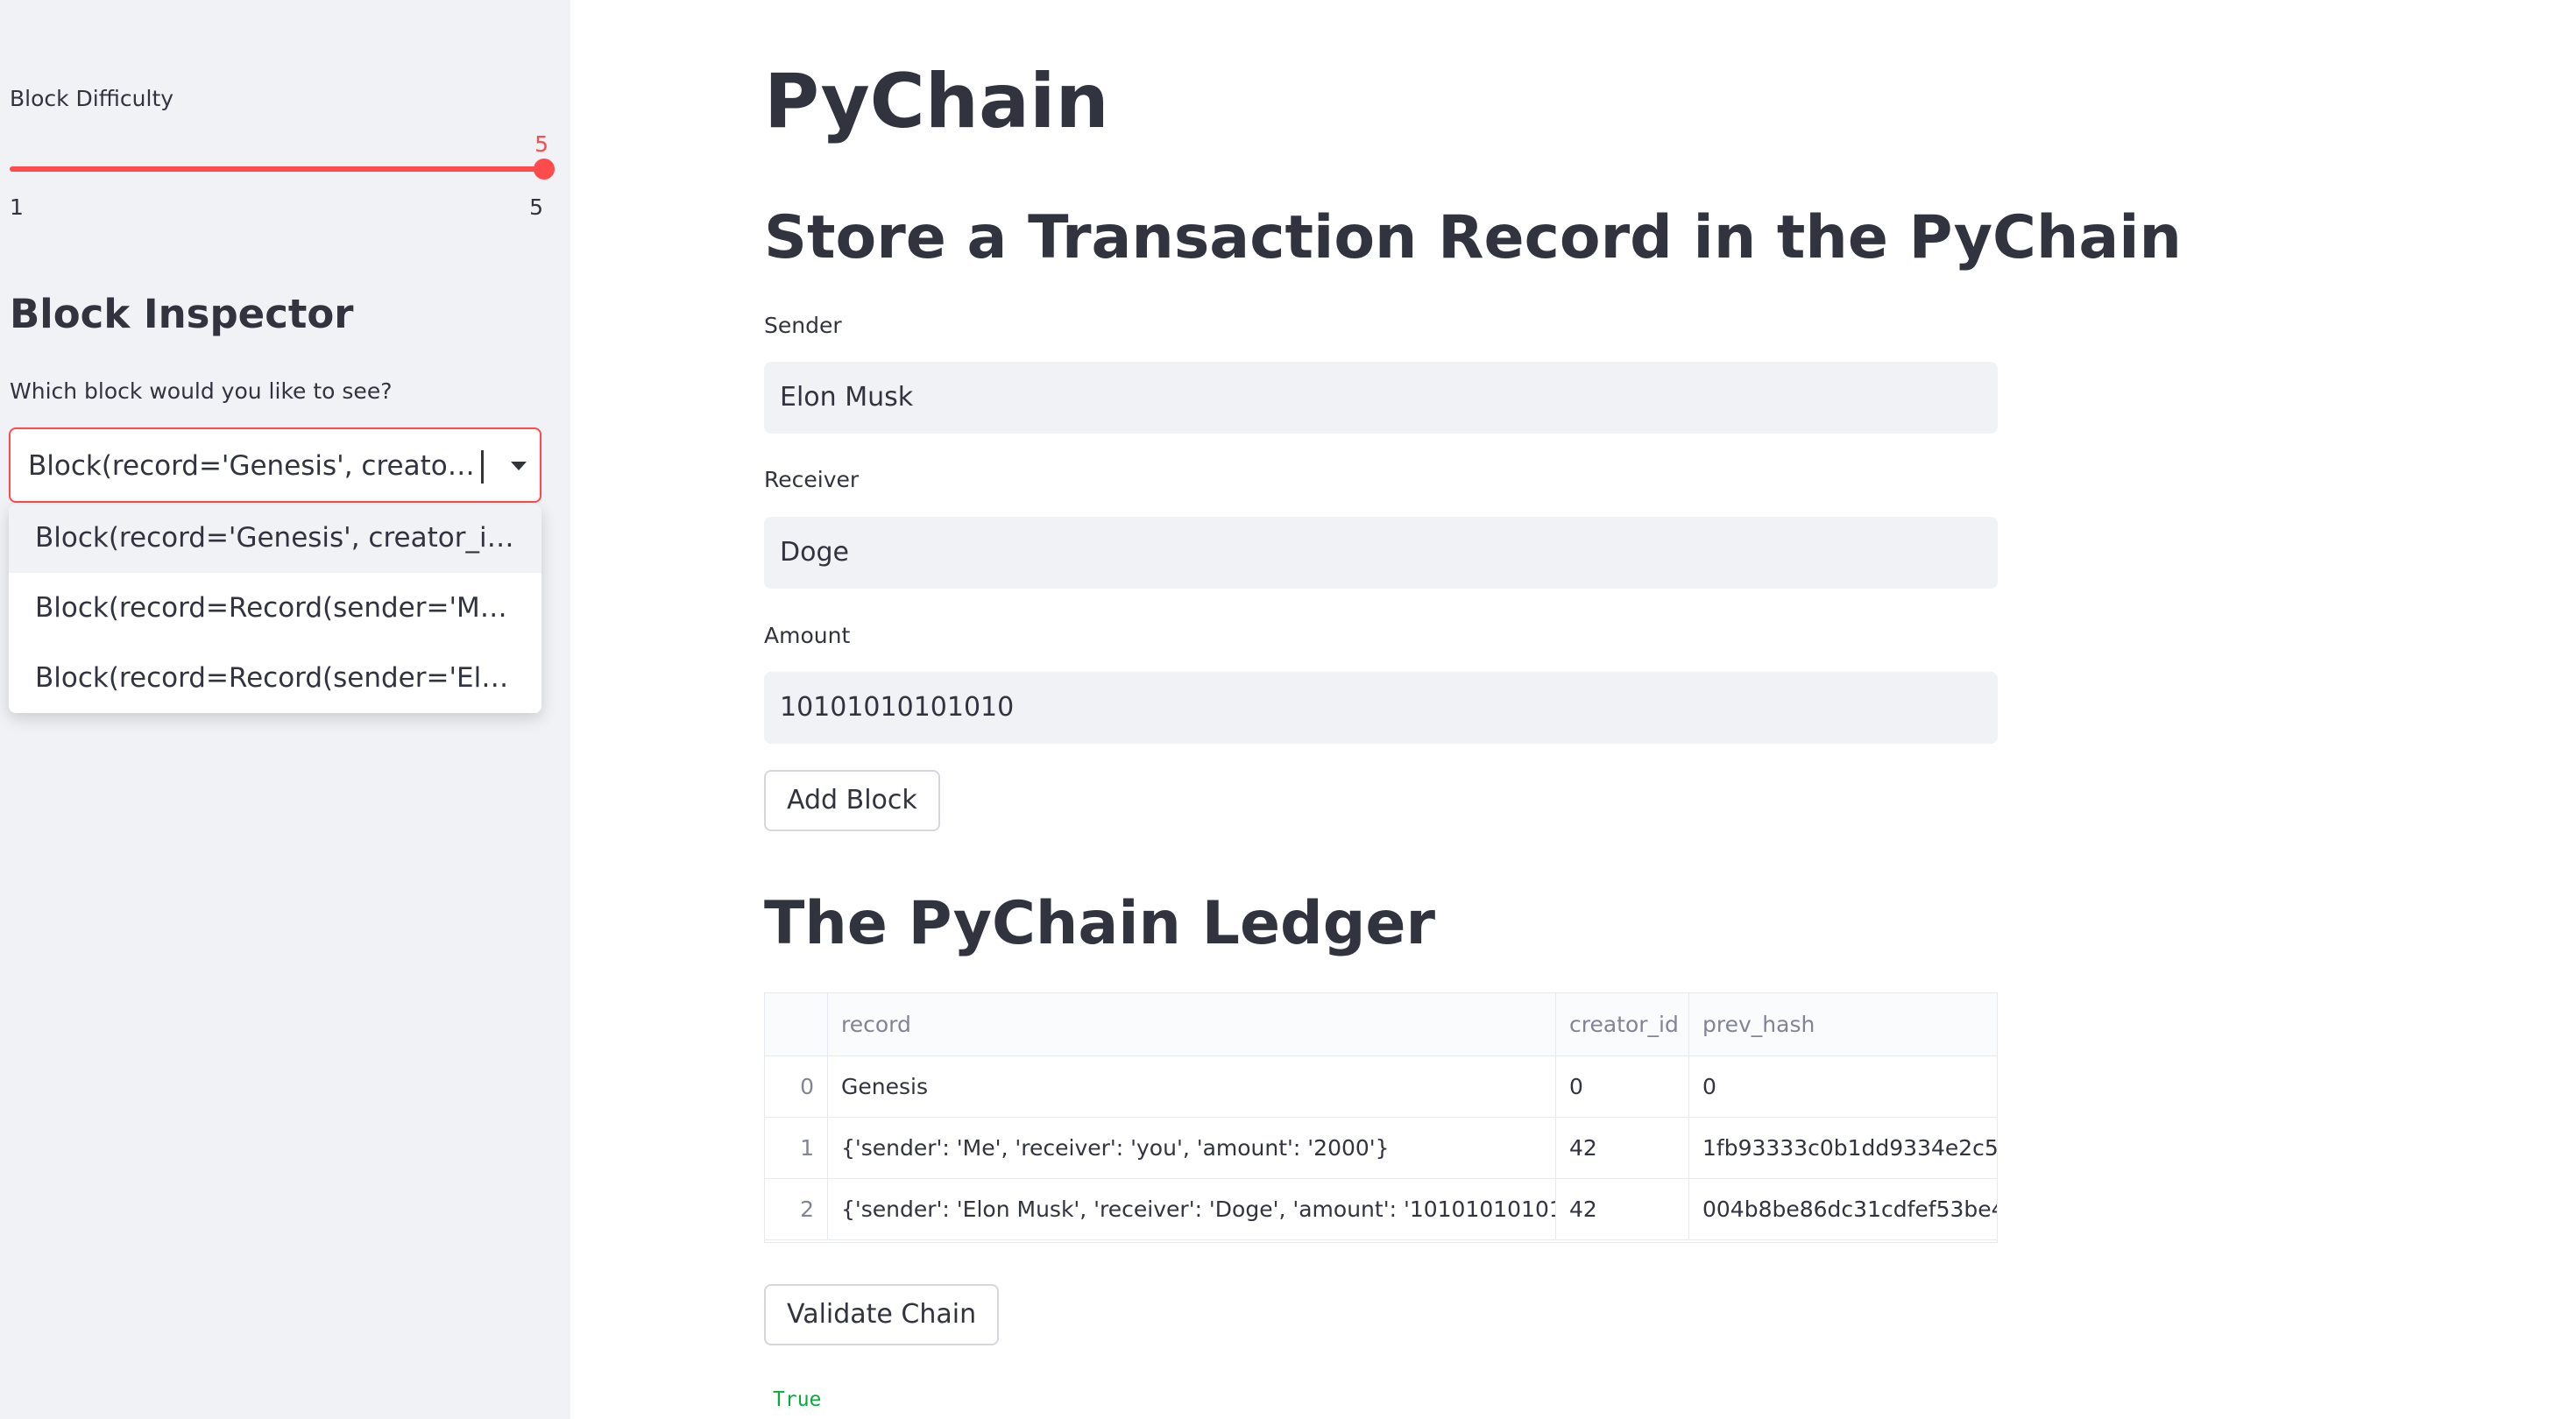 This screenshot has height=1419, width=2576. Describe the element at coordinates (1843, 1024) in the screenshot. I see `column-header-prev-hash: prev_hash` at that location.